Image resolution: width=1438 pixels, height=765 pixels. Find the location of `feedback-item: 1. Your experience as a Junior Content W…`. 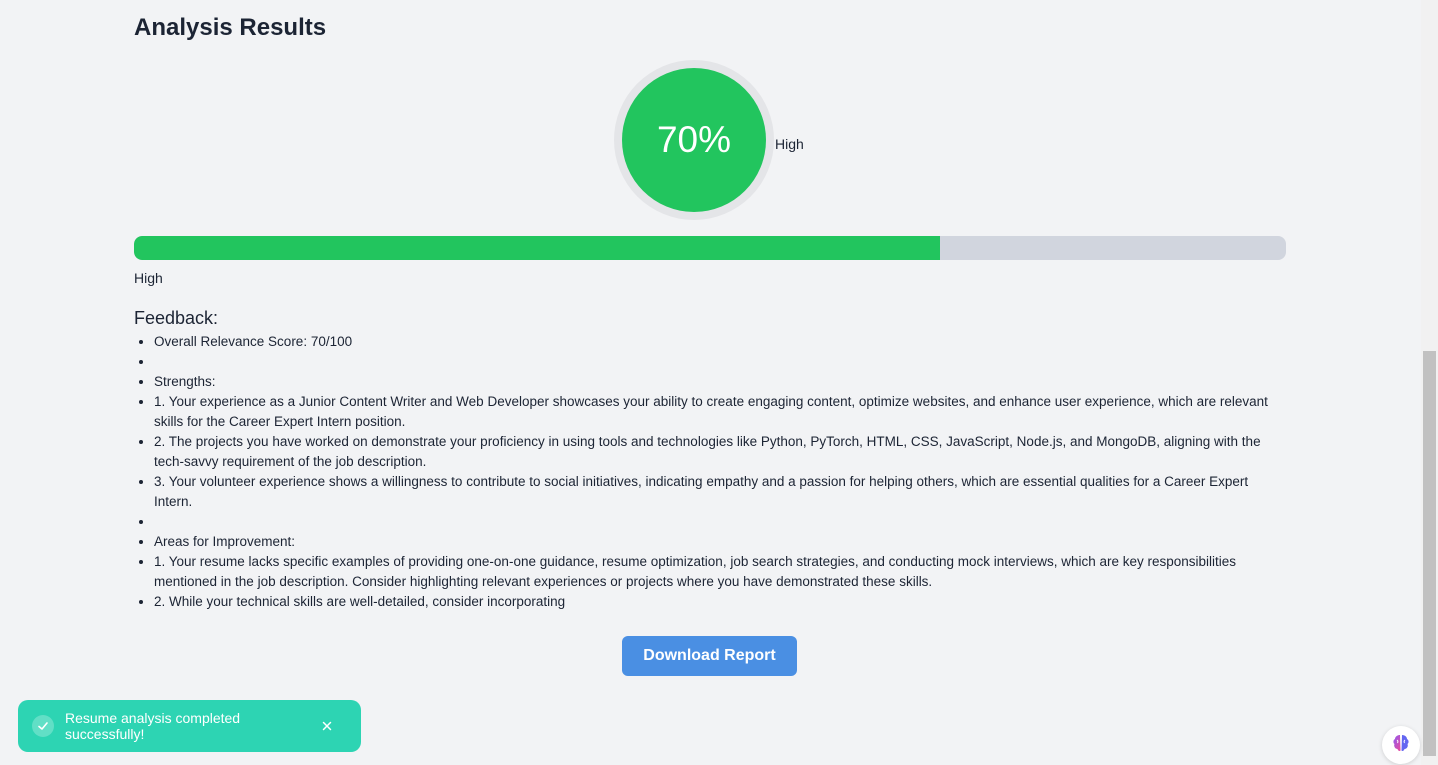

feedback-item: 1. Your experience as a Junior Content W… is located at coordinates (722, 412).